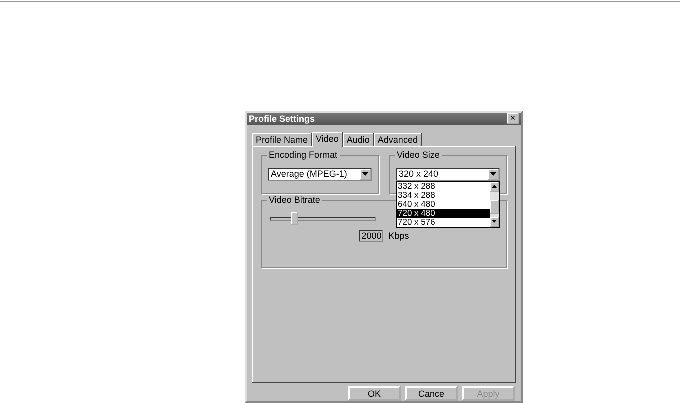 This screenshot has height=403, width=680. Describe the element at coordinates (418, 155) in the screenshot. I see `group-label: Video Size` at that location.